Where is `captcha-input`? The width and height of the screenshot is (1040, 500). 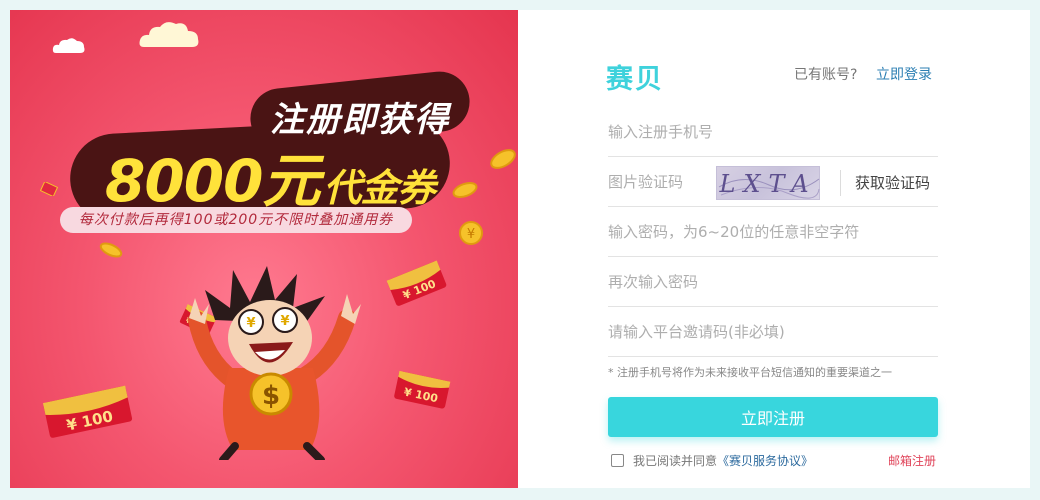 captcha-input is located at coordinates (658, 182).